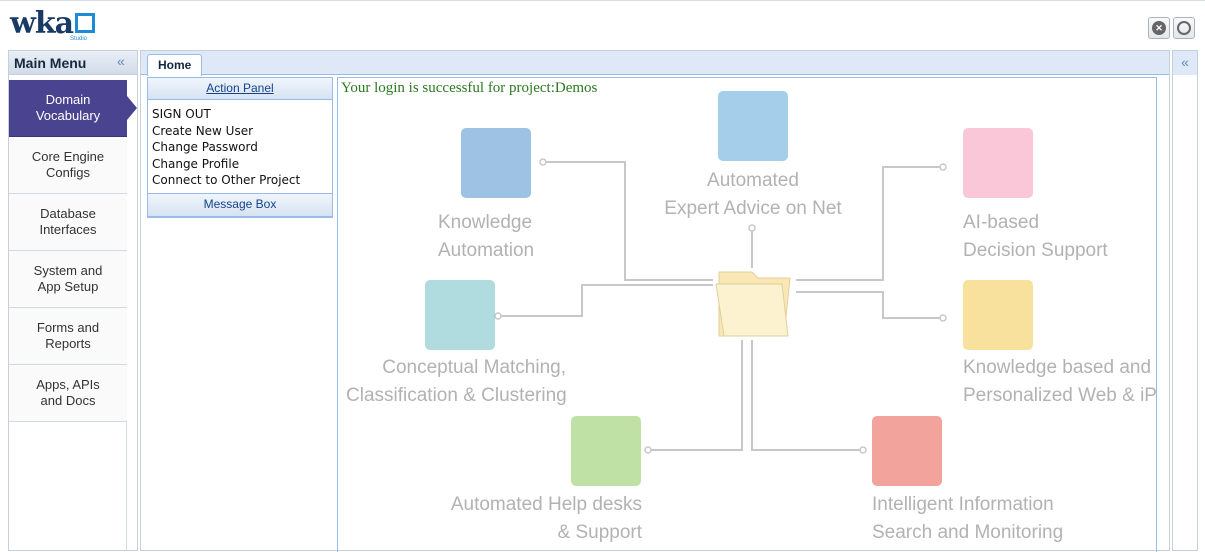 This screenshot has width=1205, height=552. What do you see at coordinates (530, 519) in the screenshot?
I see `help-desk-label: Automated Help desks & Support` at bounding box center [530, 519].